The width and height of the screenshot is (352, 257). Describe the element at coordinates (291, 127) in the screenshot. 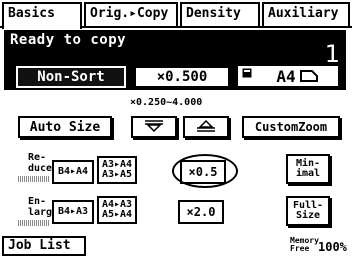

I see `custom-zoom-button: CustomZoom` at that location.